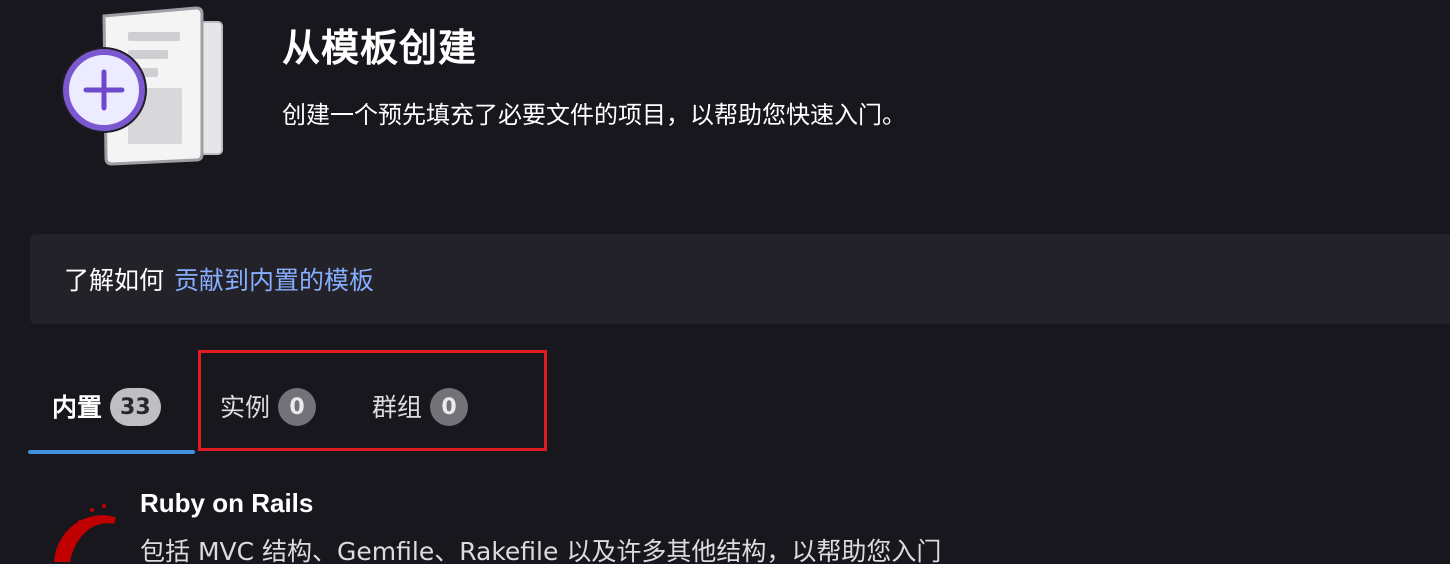  Describe the element at coordinates (114, 280) in the screenshot. I see `banner-prefix-text: 了解如何` at that location.